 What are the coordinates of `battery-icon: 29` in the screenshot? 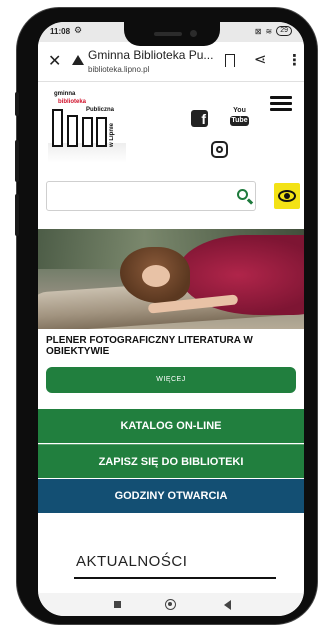 It's located at (284, 31).